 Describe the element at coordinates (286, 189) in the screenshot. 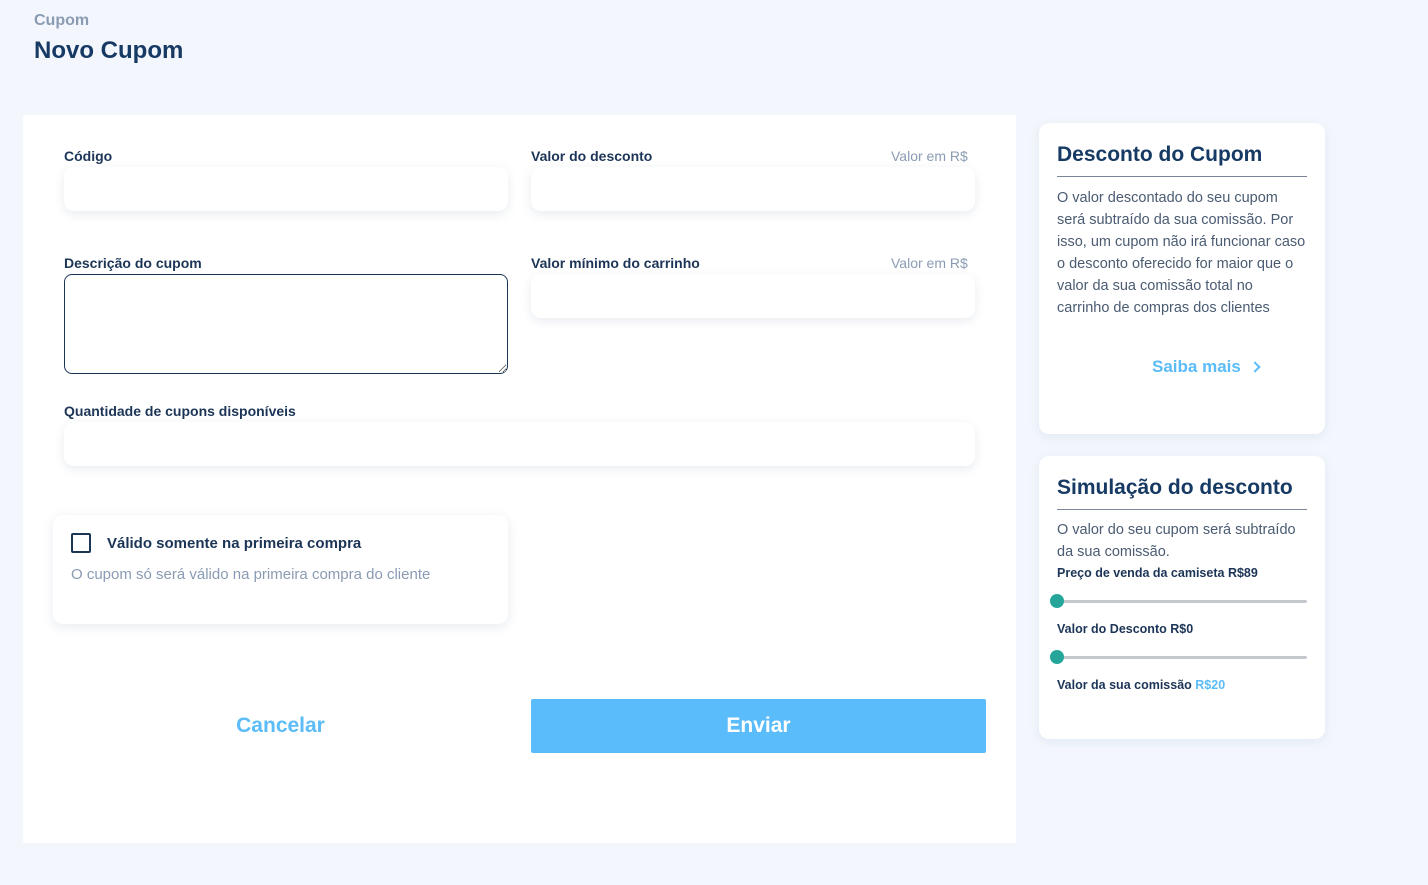

I see `code-input` at that location.